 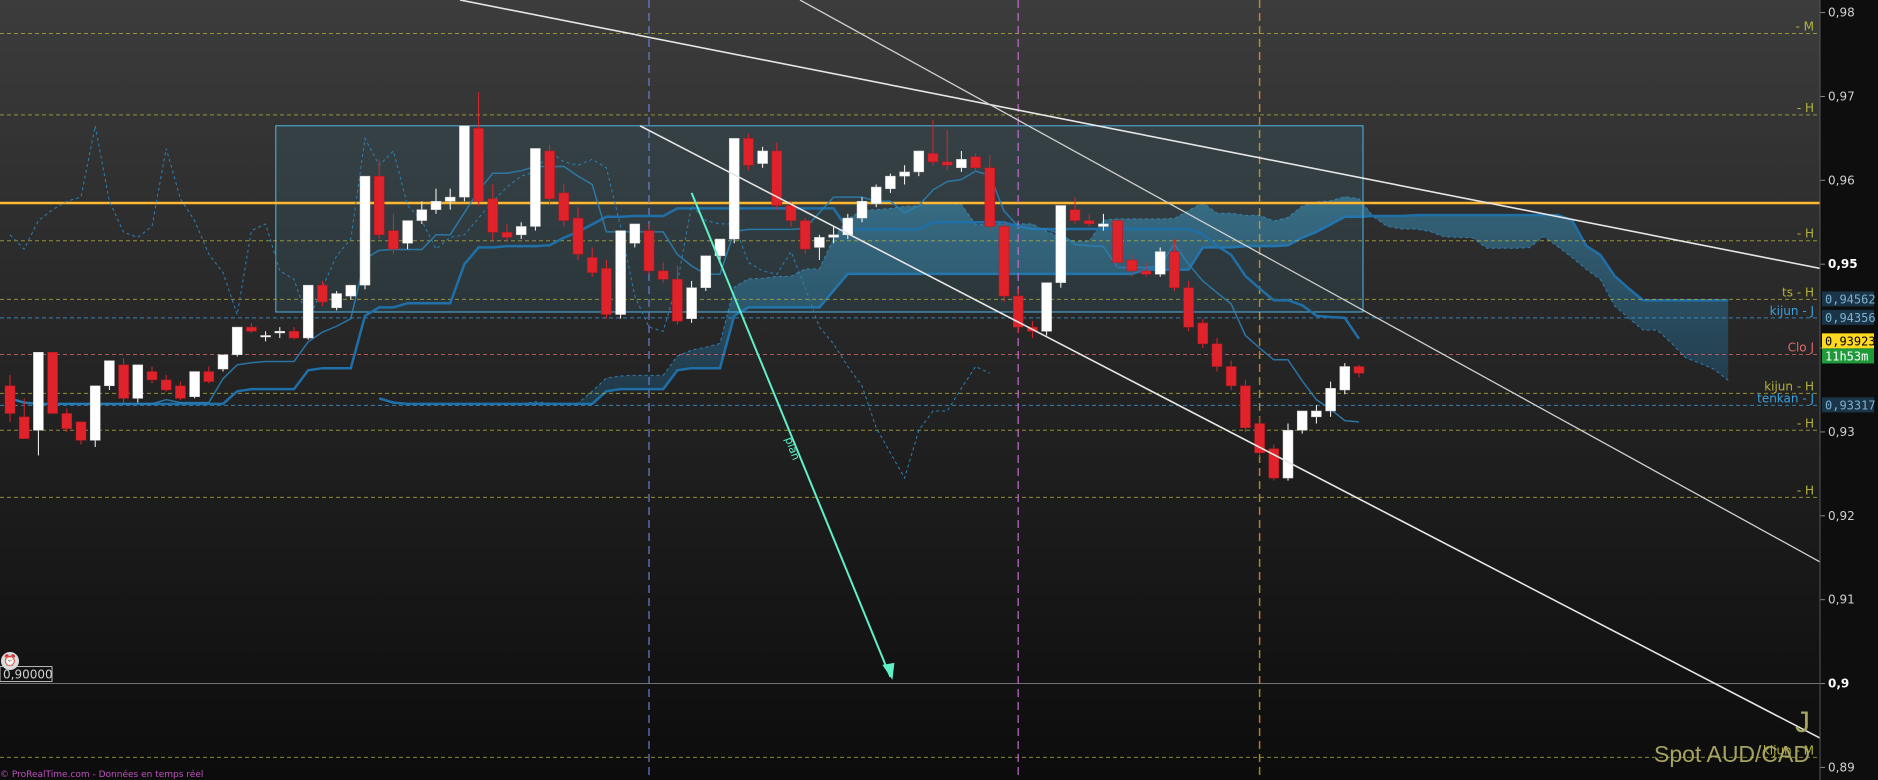 I want to click on axis-tick-label: 0,97, so click(x=1841, y=96).